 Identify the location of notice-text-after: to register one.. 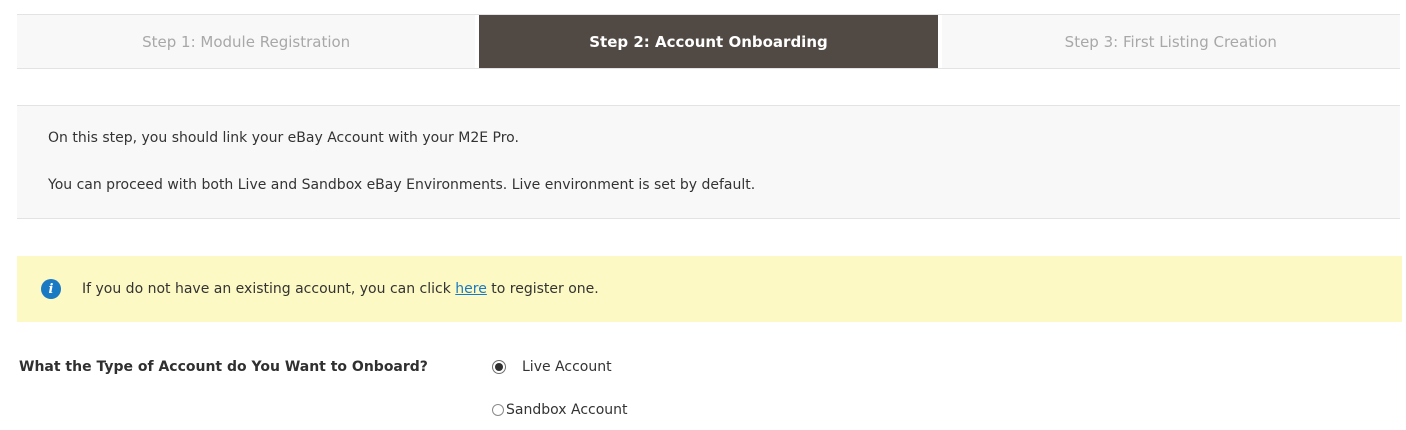
(542, 289).